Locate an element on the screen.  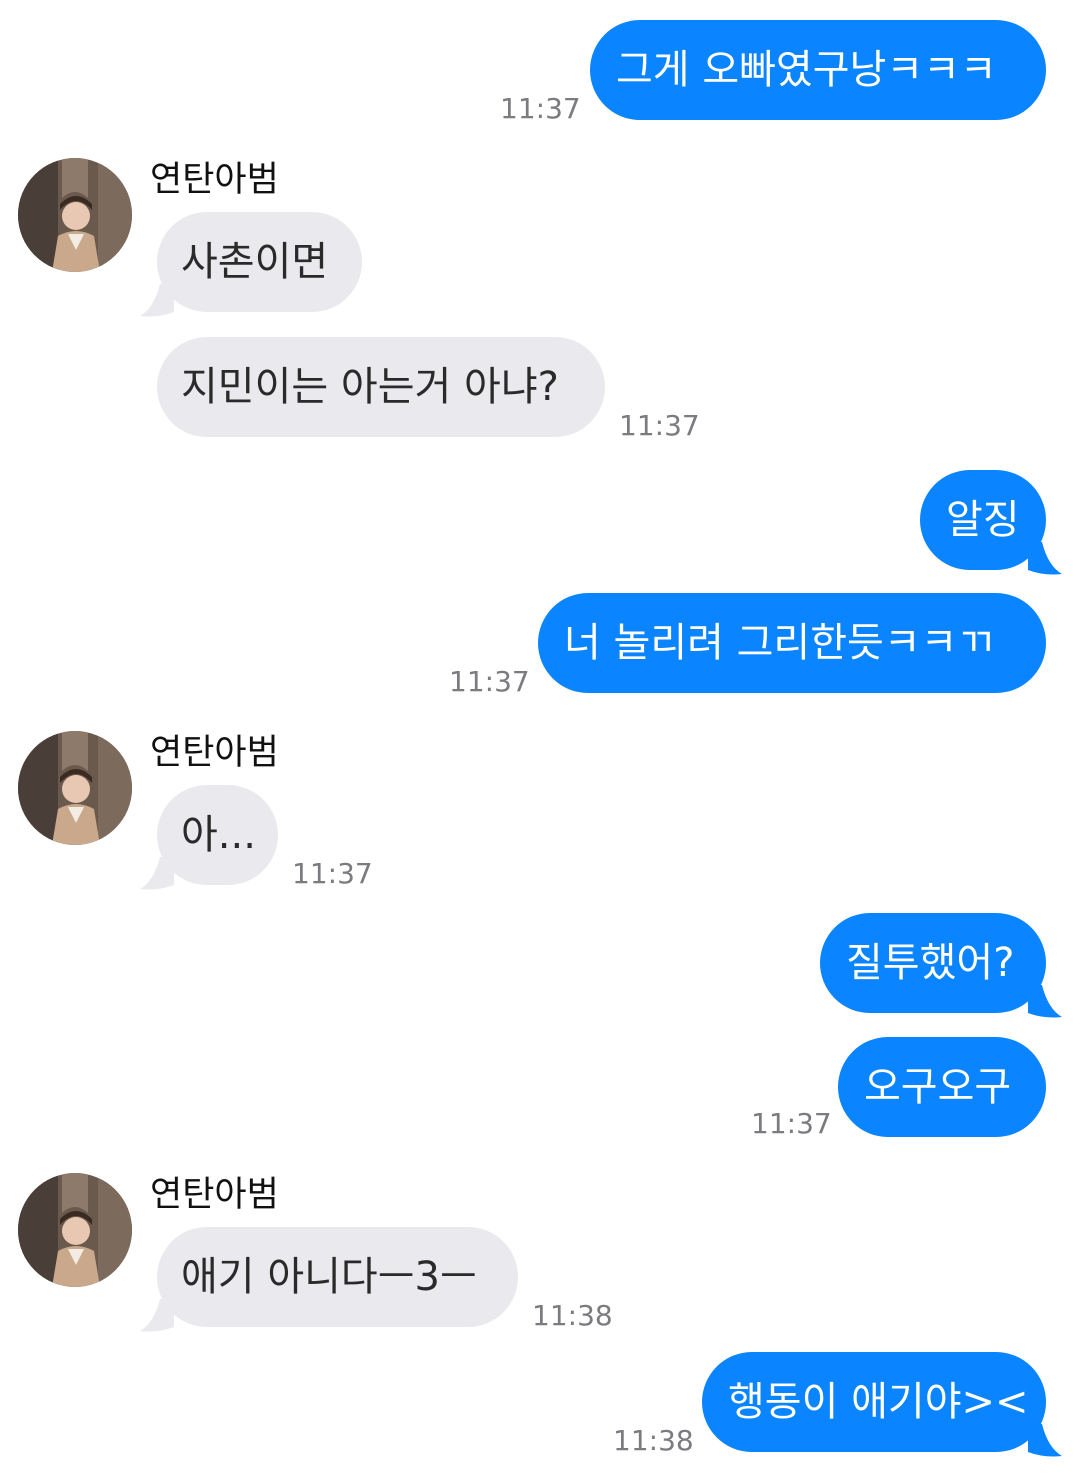
message-text: 지민이는 아는거 아냐? is located at coordinates (370, 387).